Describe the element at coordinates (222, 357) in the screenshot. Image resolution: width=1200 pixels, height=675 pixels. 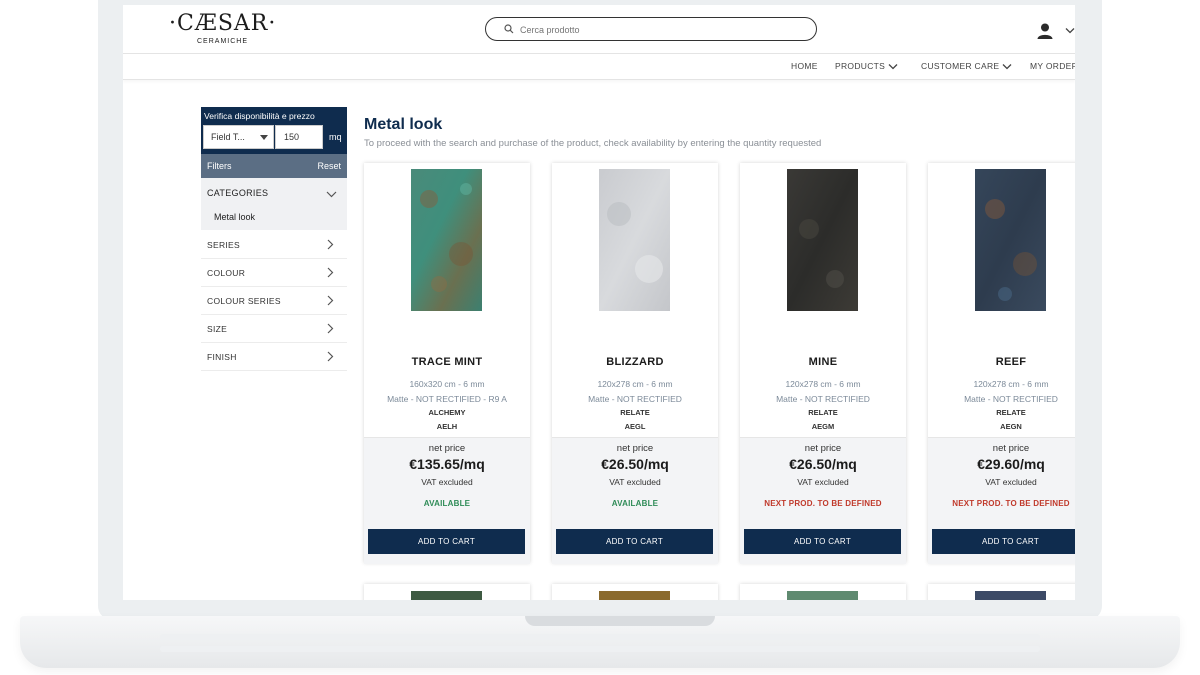
I see `facet-label: FINISH` at that location.